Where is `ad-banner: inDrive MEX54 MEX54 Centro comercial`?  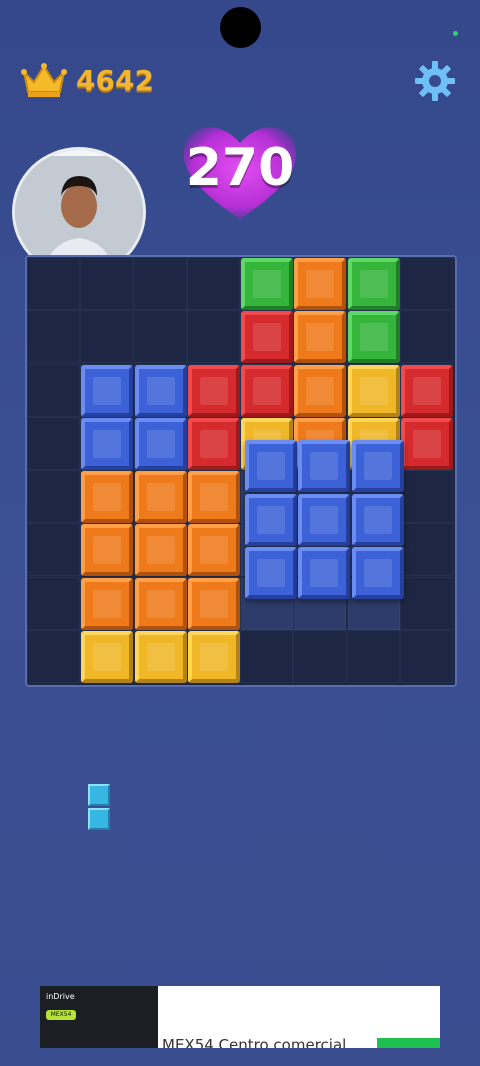 ad-banner: inDrive MEX54 MEX54 Centro comercial is located at coordinates (240, 1017).